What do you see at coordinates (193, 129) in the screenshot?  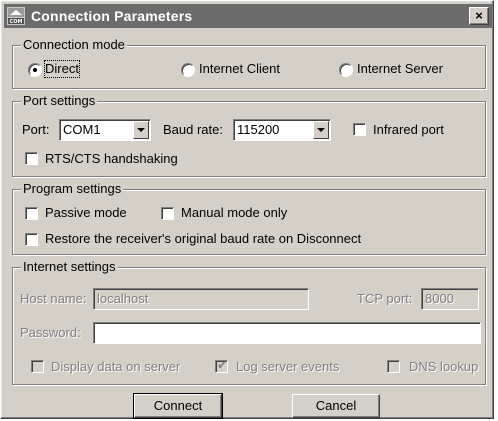 I see `baud-rate-label: Baud rate:` at bounding box center [193, 129].